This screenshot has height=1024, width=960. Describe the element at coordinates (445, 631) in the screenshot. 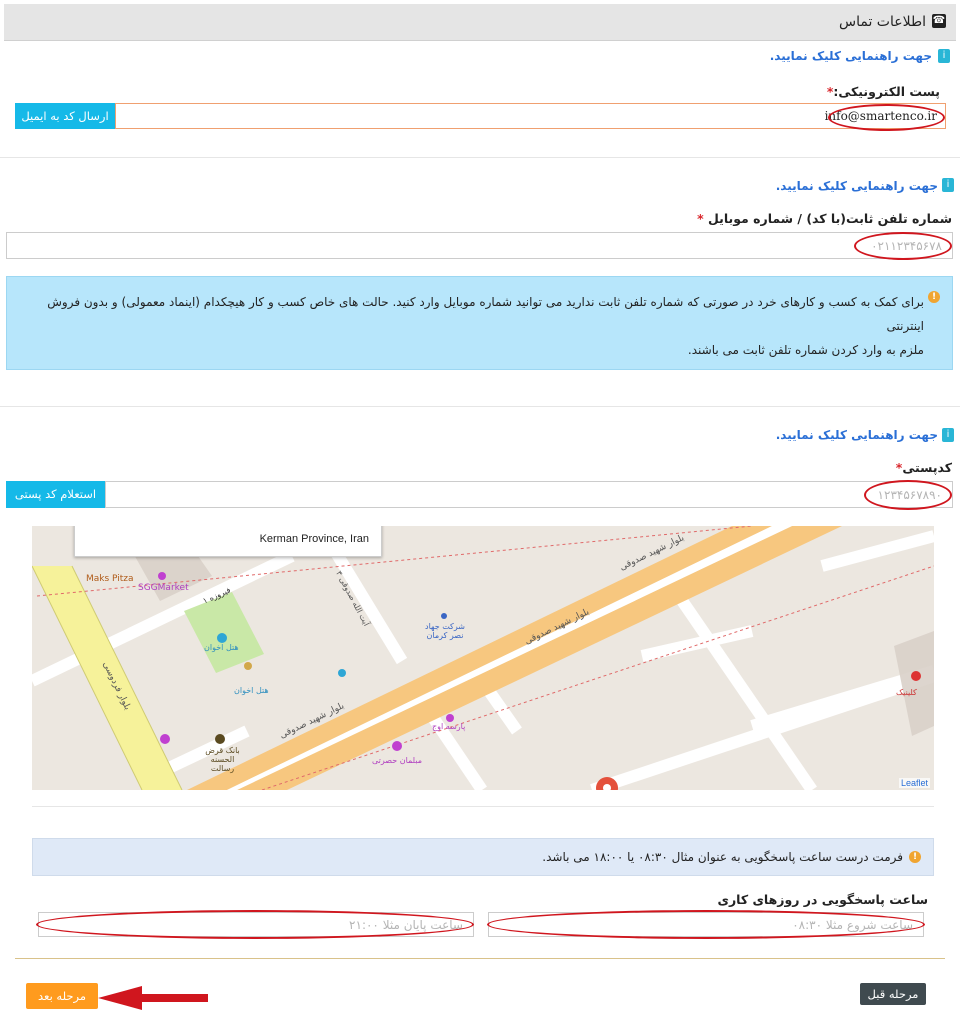

I see `map-label-jahad: شرکت جهاد نصر کرمان` at that location.